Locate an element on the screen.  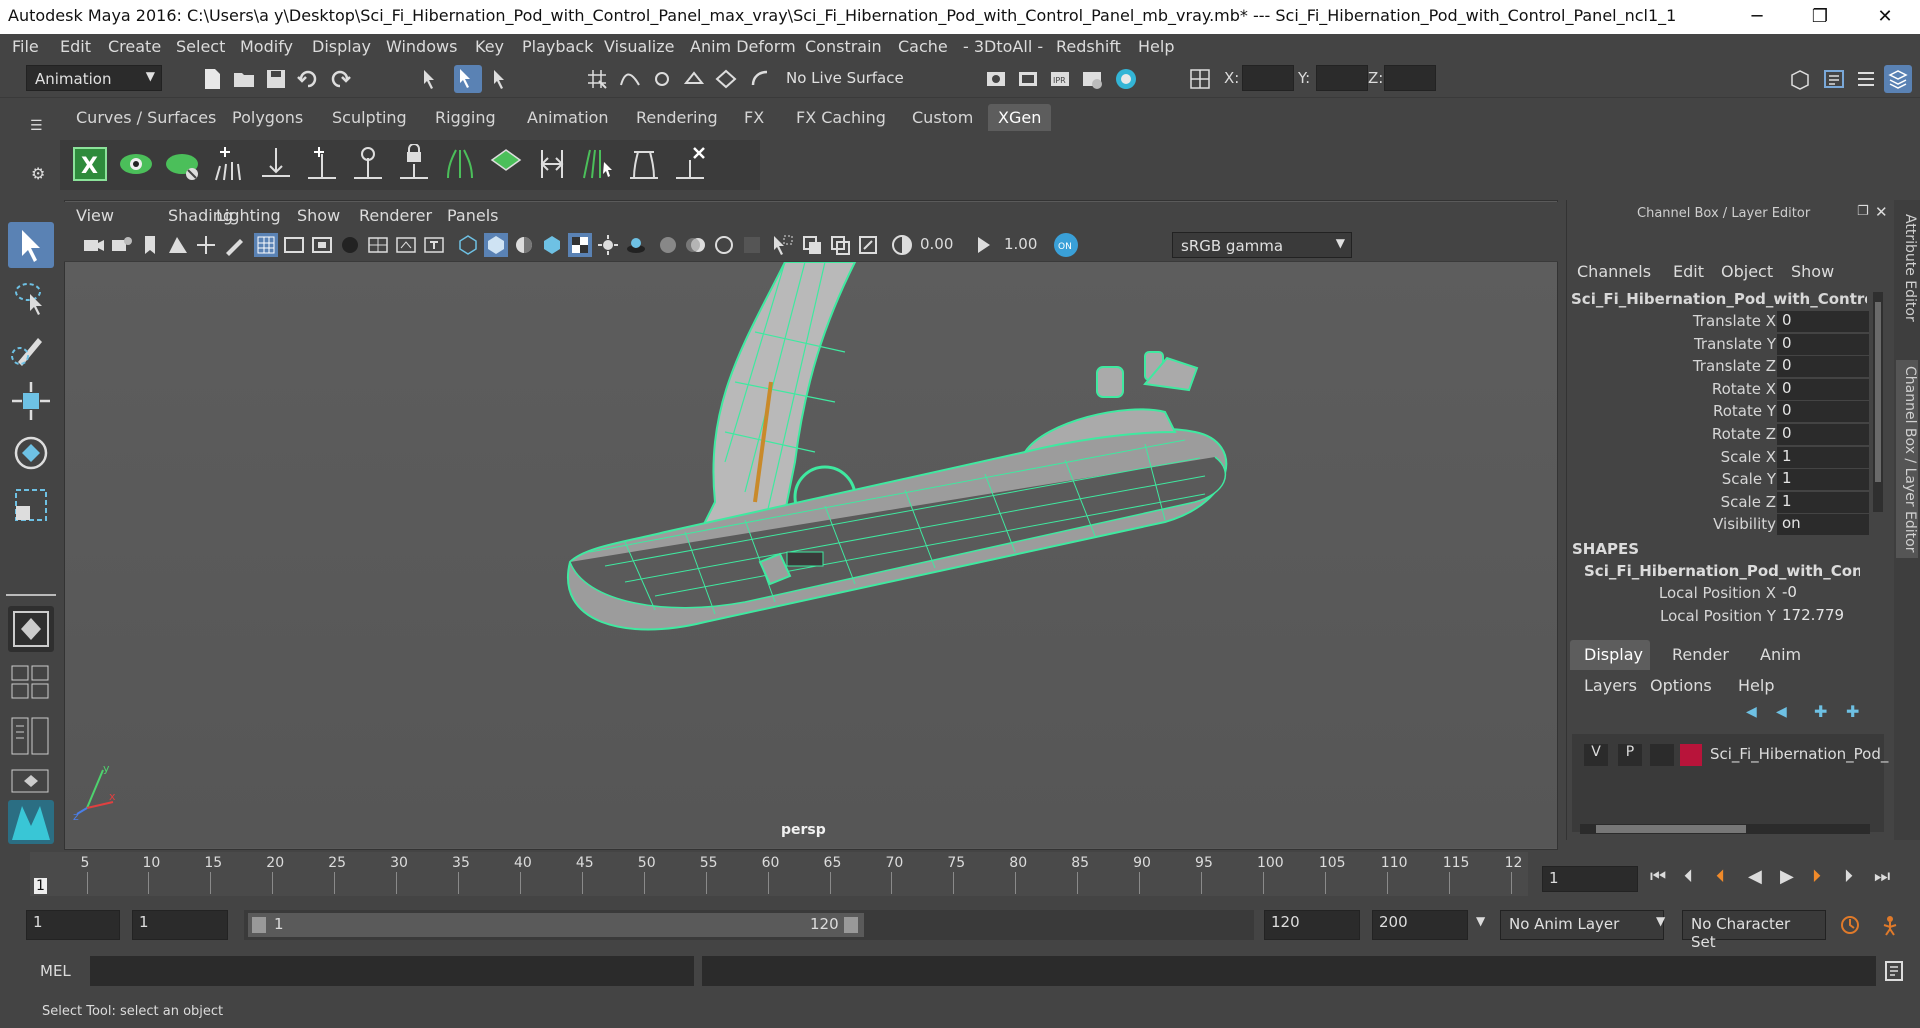
channel-label: Translate Z is located at coordinates (1676, 366).